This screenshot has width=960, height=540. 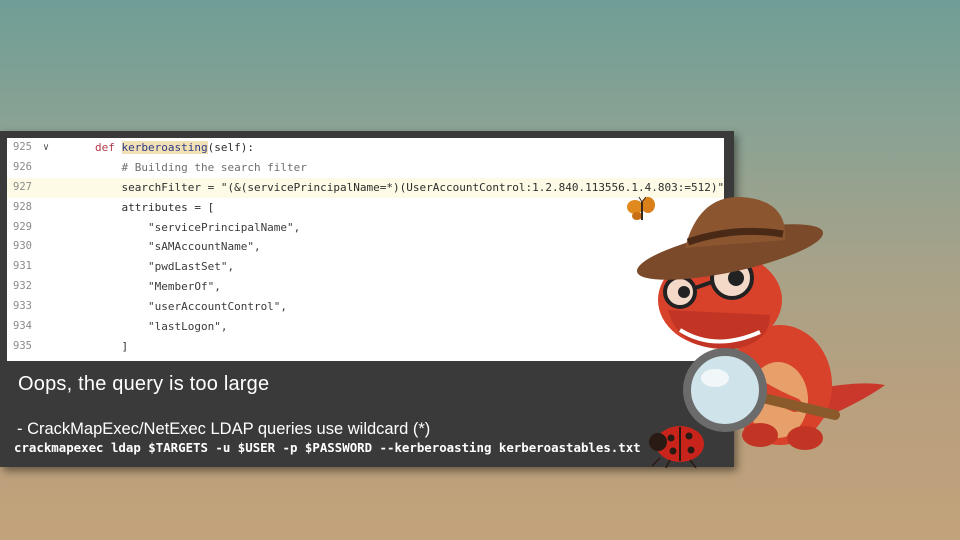 I want to click on line-number: 926, so click(x=22, y=166).